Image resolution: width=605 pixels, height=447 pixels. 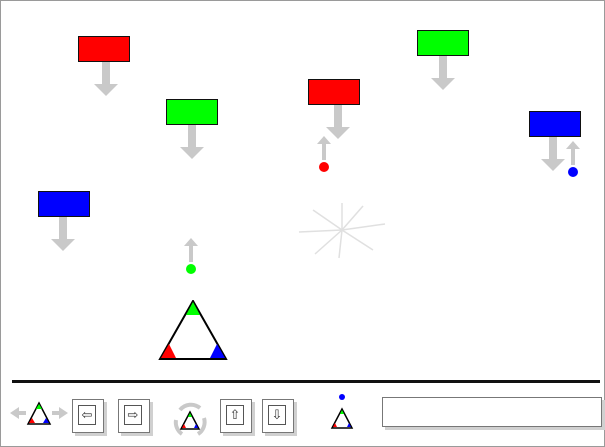 I want to click on left-arrow-key-icon: ⇦, so click(x=88, y=416).